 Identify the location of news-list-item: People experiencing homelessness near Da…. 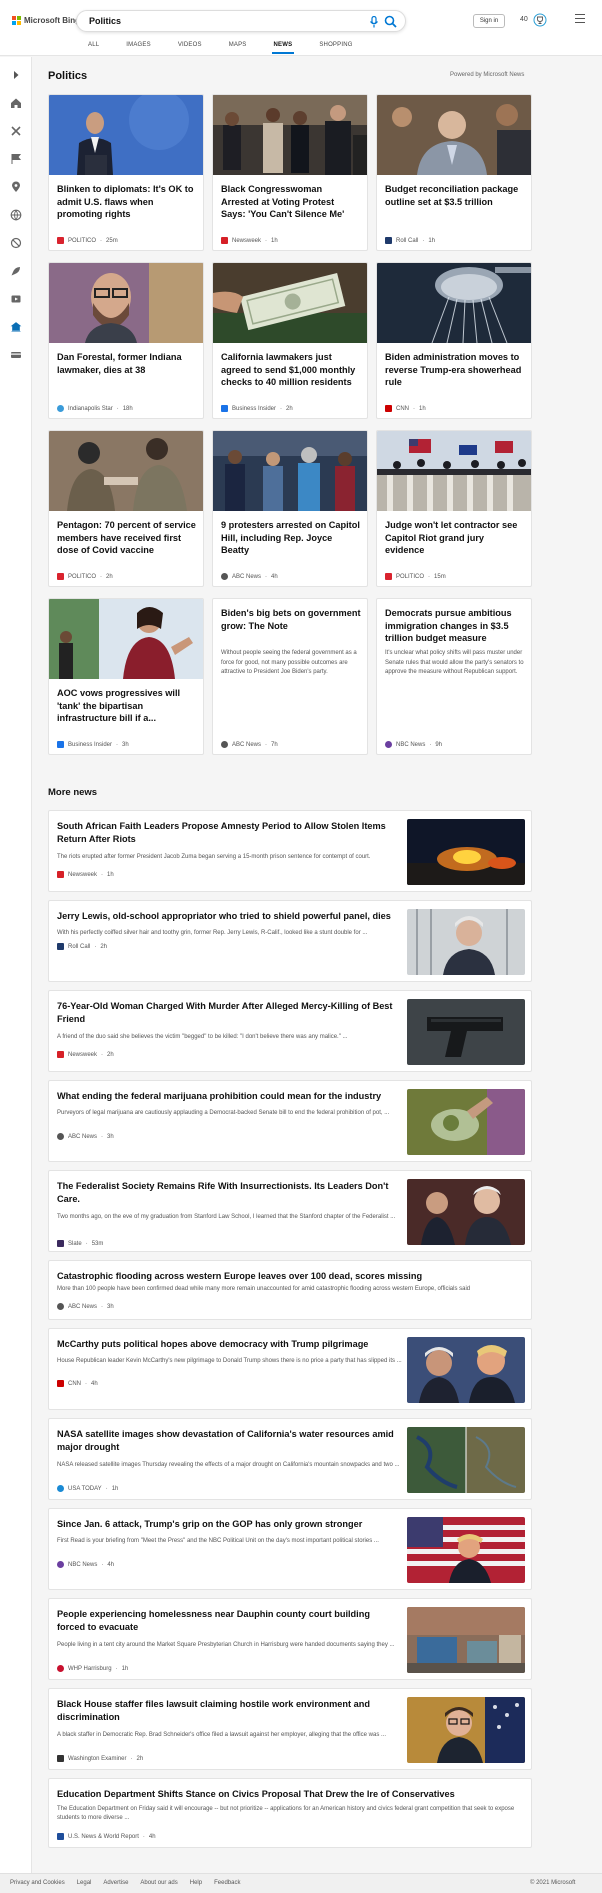
(290, 1639).